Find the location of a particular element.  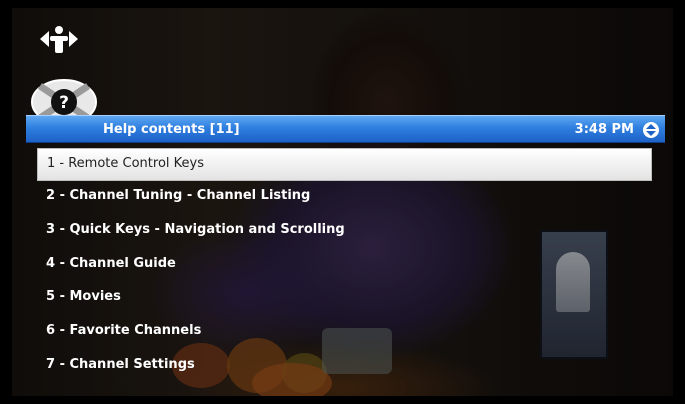

menu-item-channel-tuning: 2 - Channel Tuning - Channel Listing is located at coordinates (344, 198).